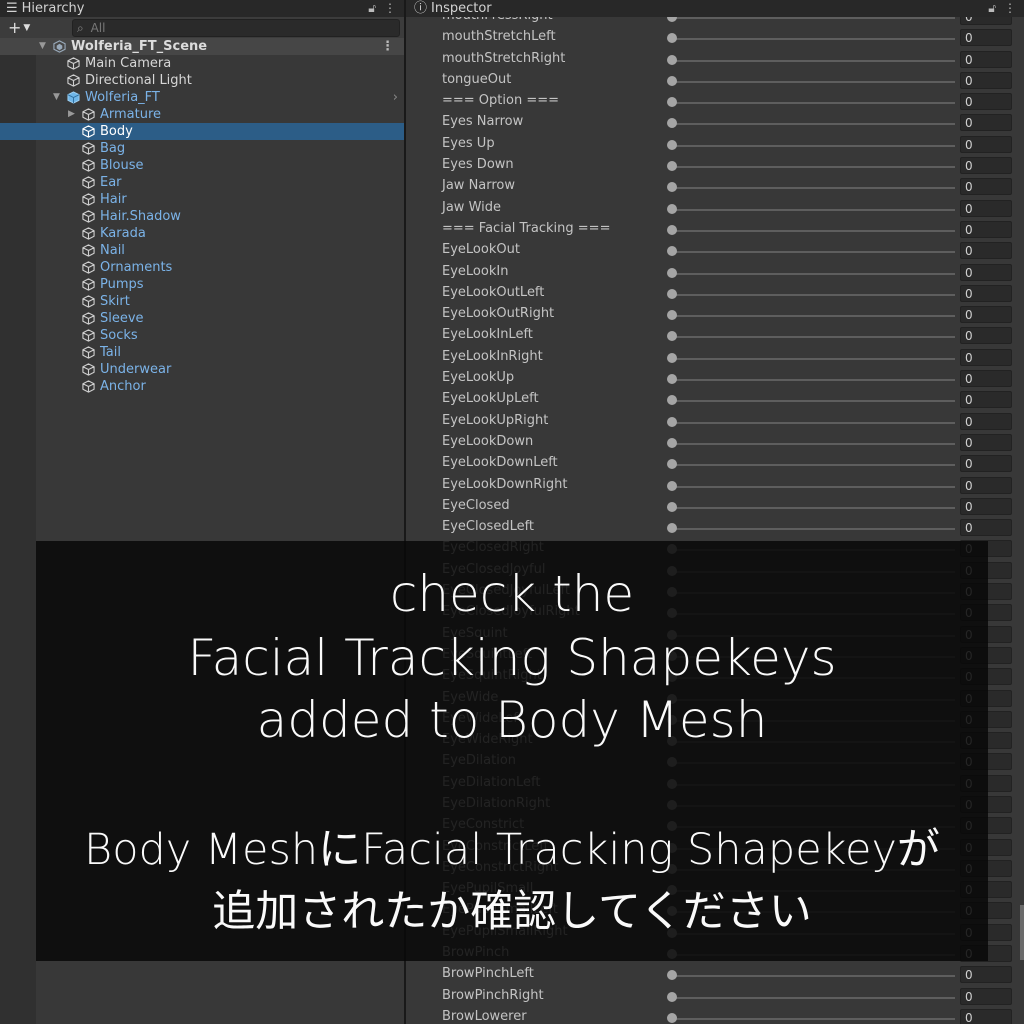 The image size is (1024, 1024). What do you see at coordinates (202, 63) in the screenshot?
I see `hierarchy-item: Main Camera` at bounding box center [202, 63].